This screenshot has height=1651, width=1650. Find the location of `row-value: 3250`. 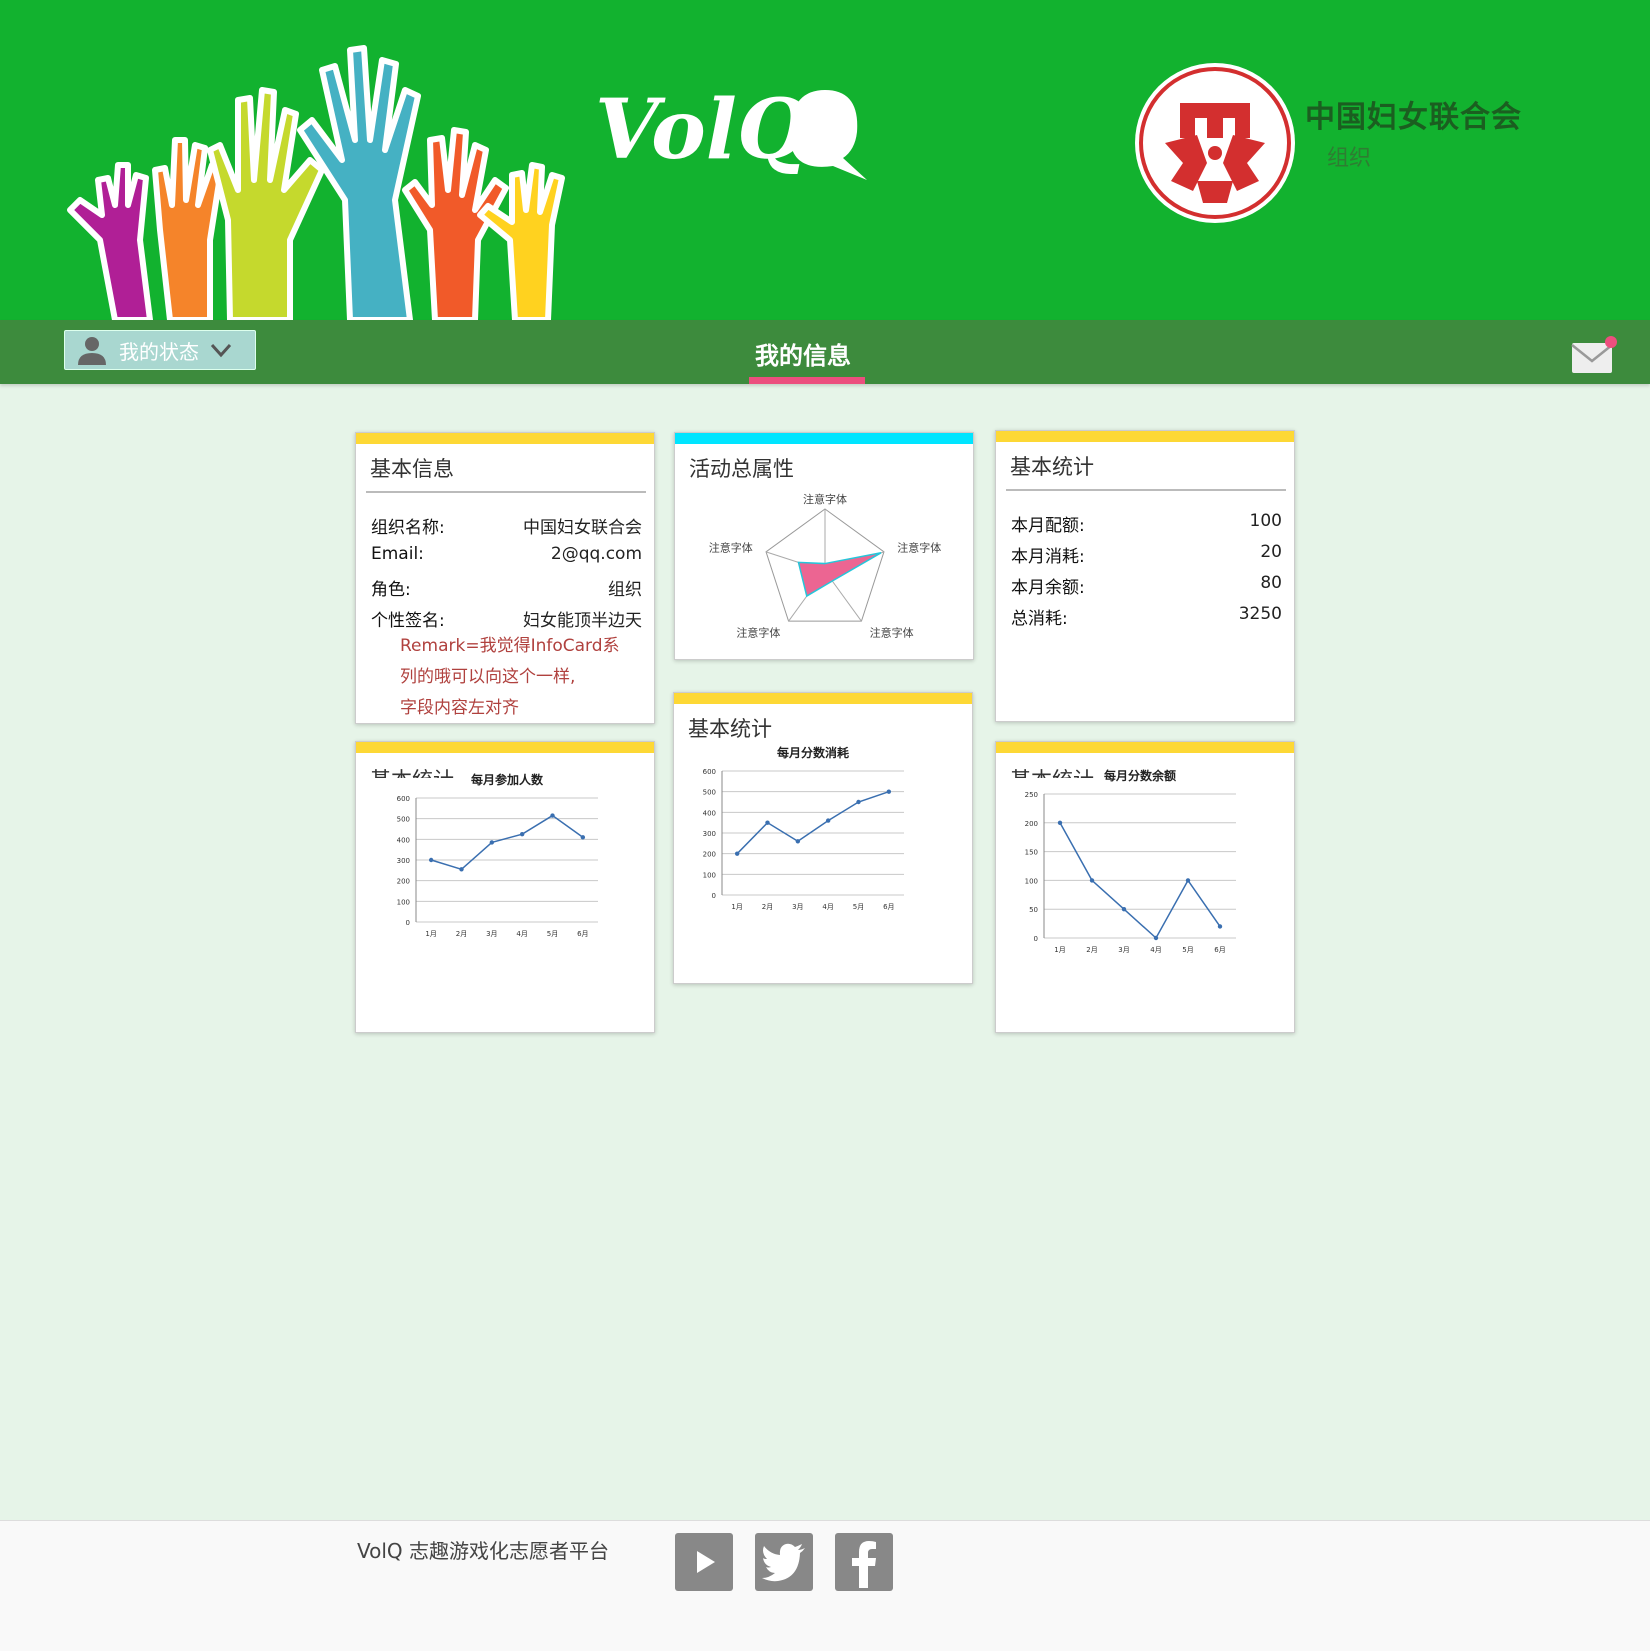

row-value: 3250 is located at coordinates (1260, 614).